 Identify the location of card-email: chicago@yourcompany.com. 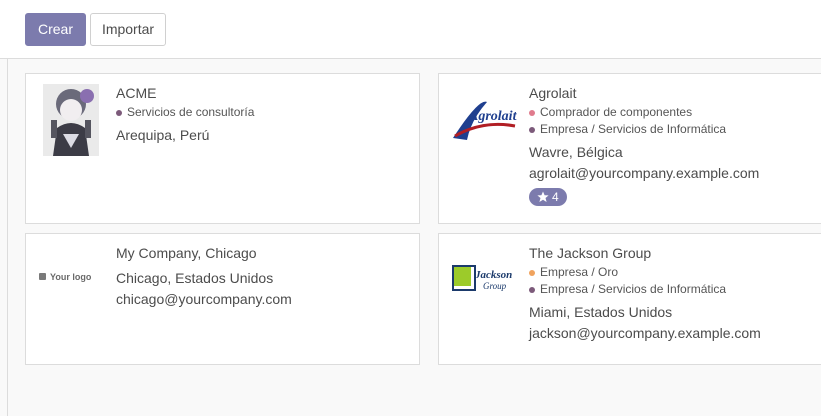
(204, 299).